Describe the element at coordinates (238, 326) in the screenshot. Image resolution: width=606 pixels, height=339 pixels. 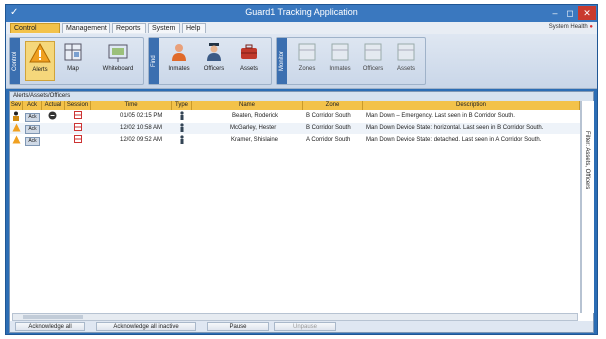
I see `pause-button: Pause` at that location.